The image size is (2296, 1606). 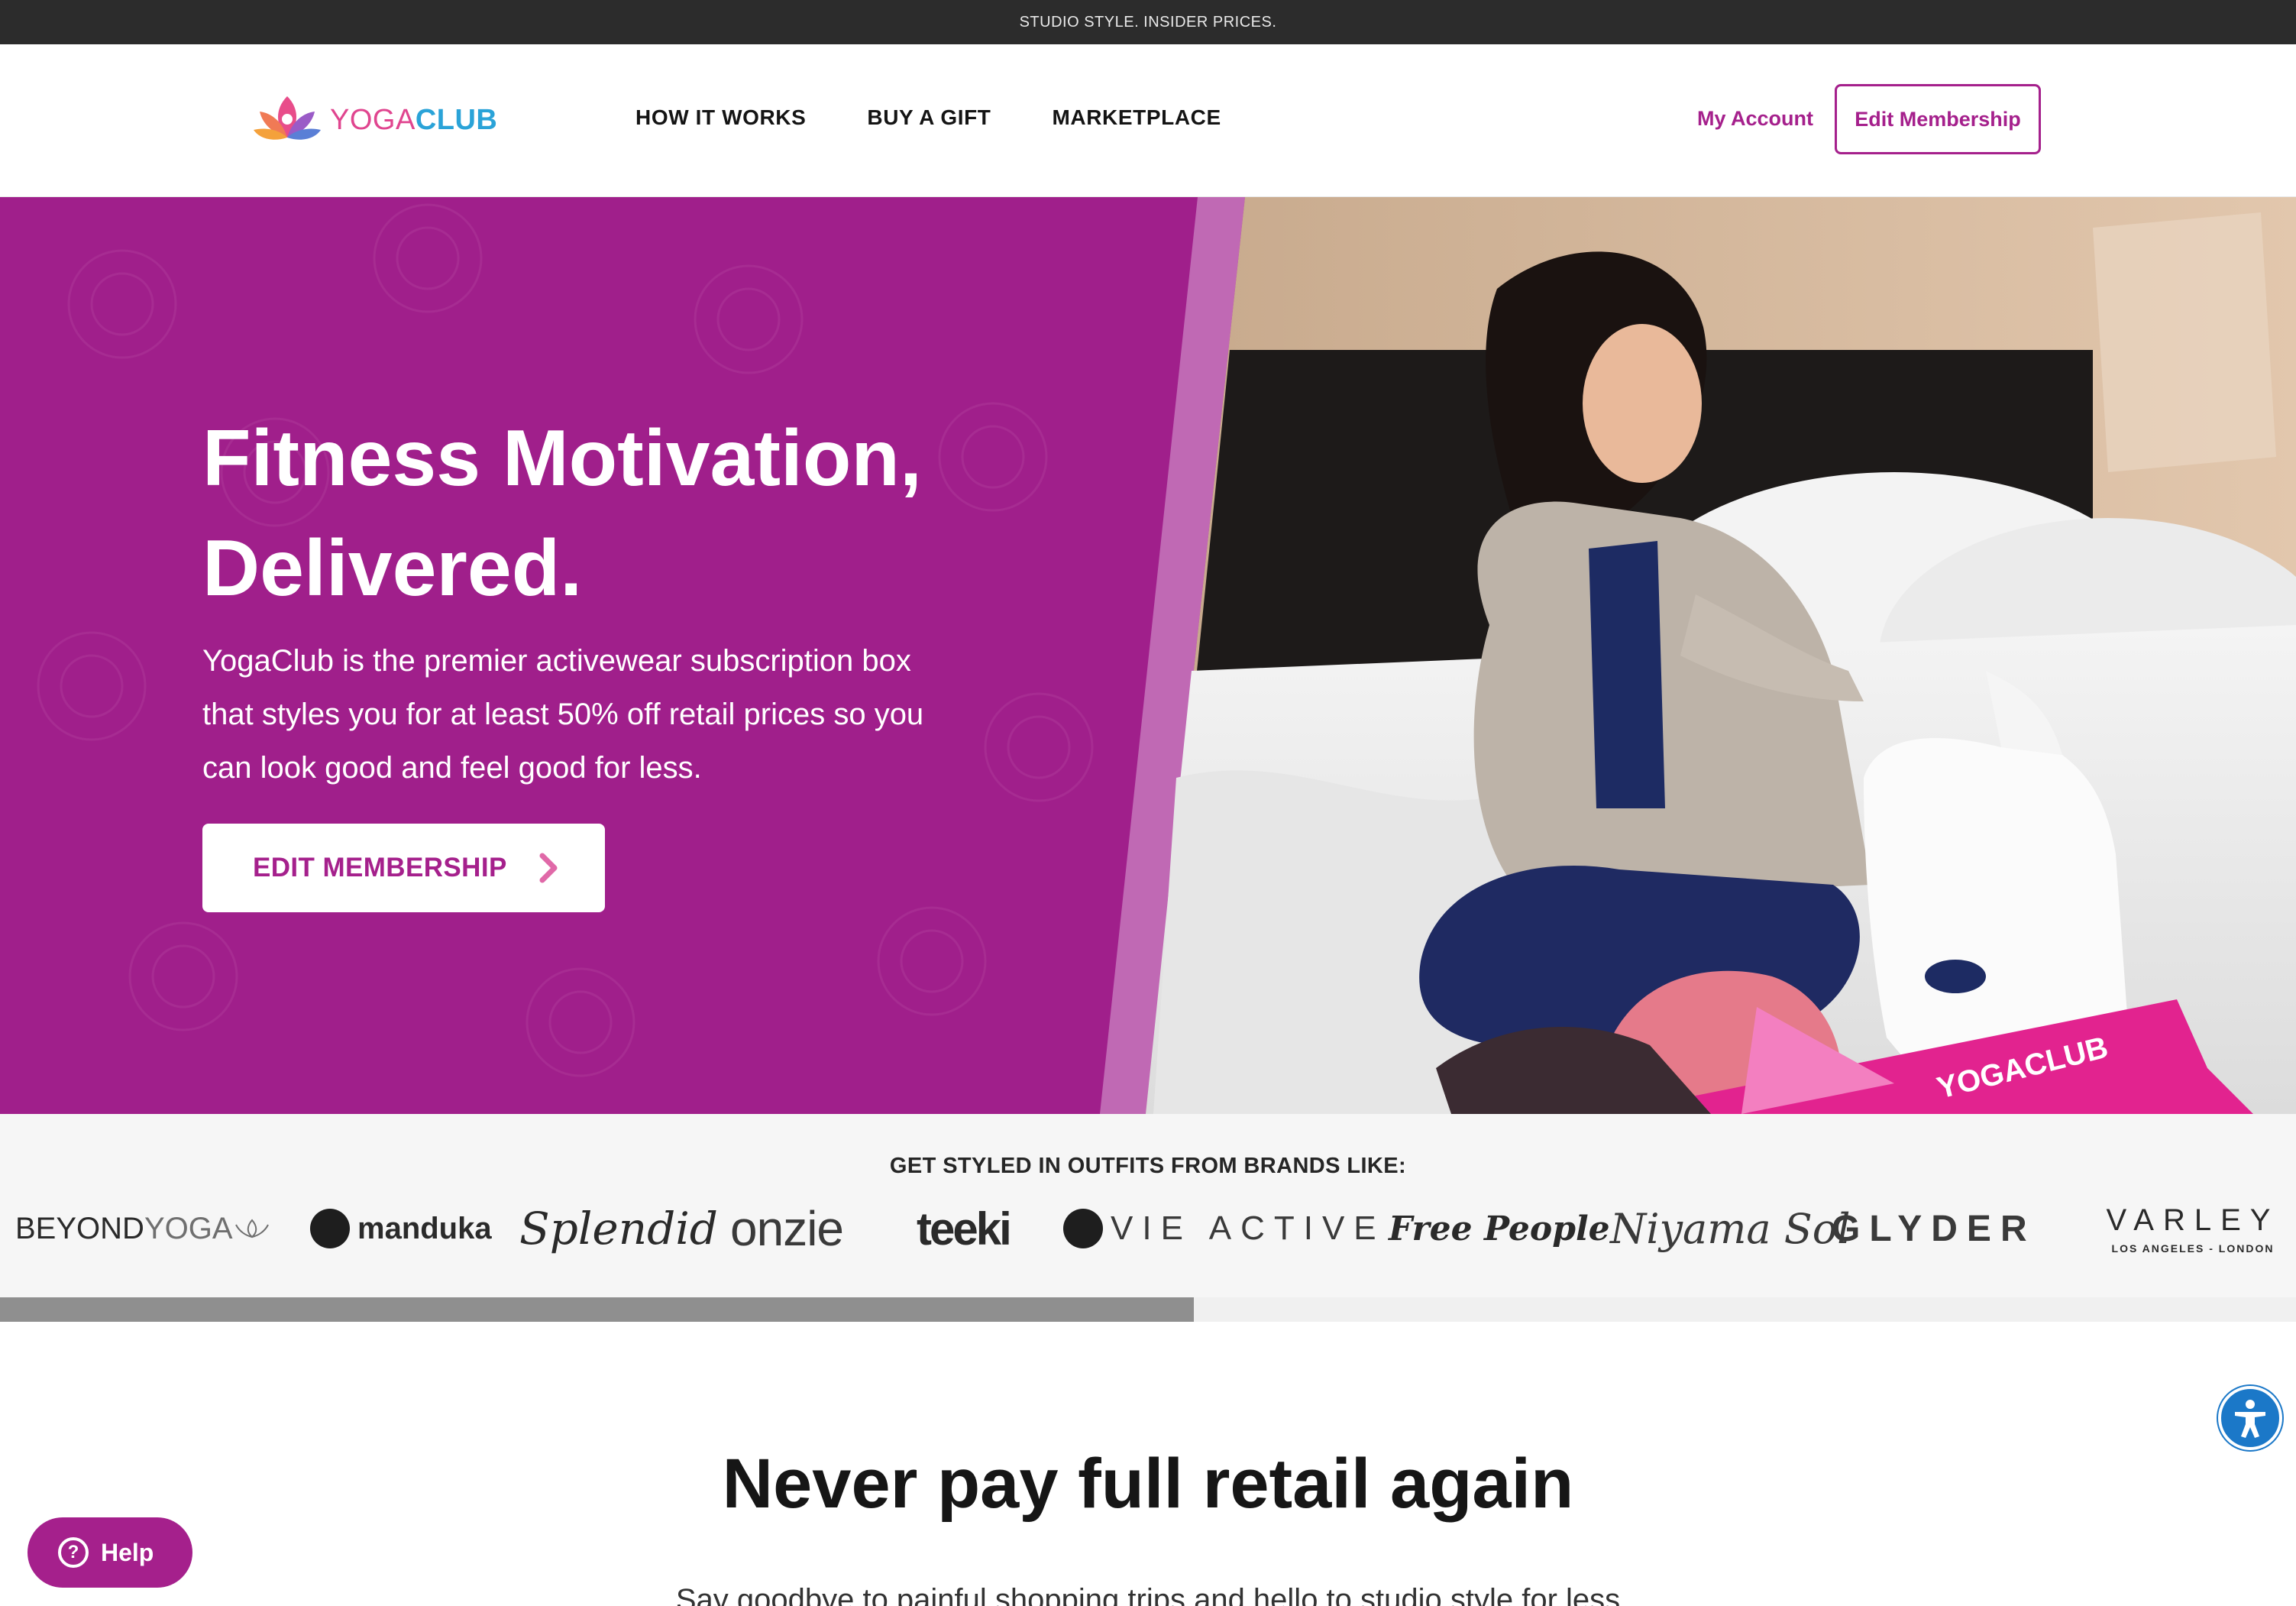 I want to click on yogaclub-logo: YOGACLUB, so click(x=374, y=120).